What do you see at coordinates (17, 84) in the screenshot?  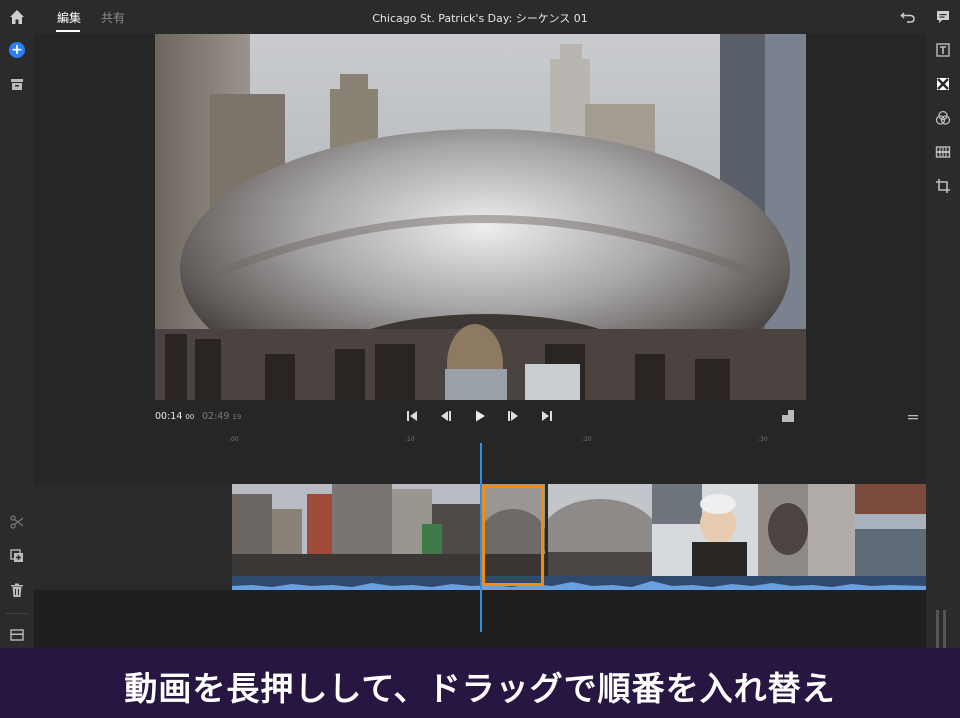 I see `project-panel-icon` at bounding box center [17, 84].